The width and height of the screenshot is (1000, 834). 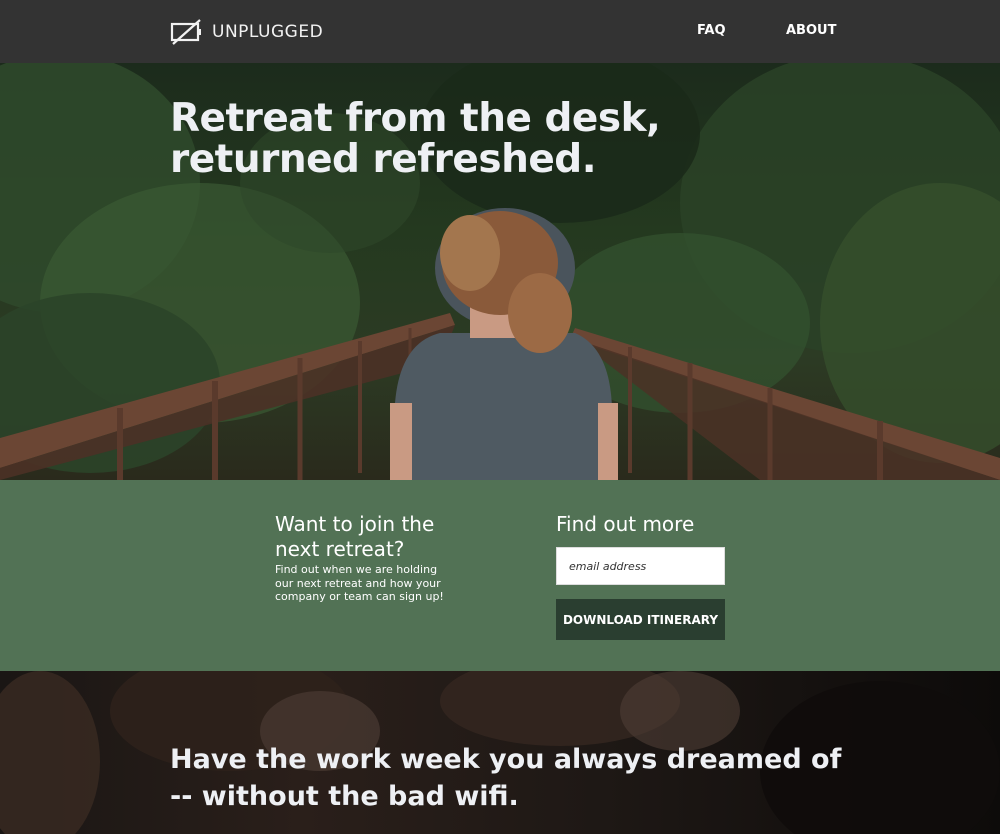 I want to click on download-itinerary-button: DOWNLOAD ITINERARY, so click(x=640, y=619).